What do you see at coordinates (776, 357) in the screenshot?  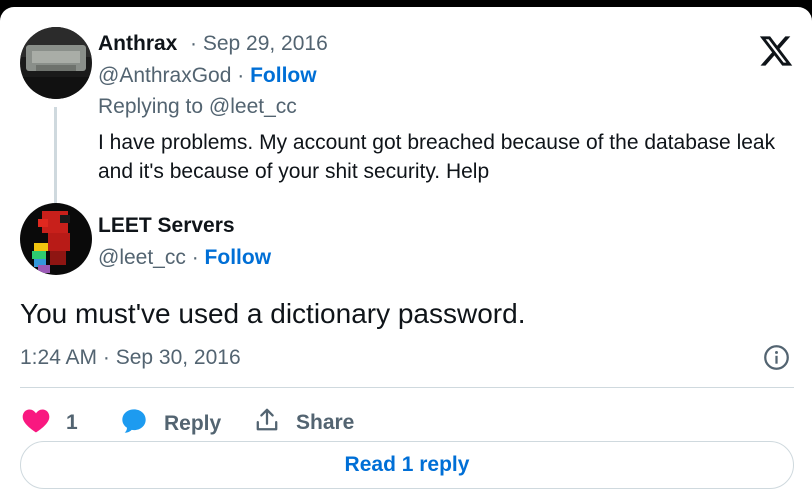 I see `info-icon` at bounding box center [776, 357].